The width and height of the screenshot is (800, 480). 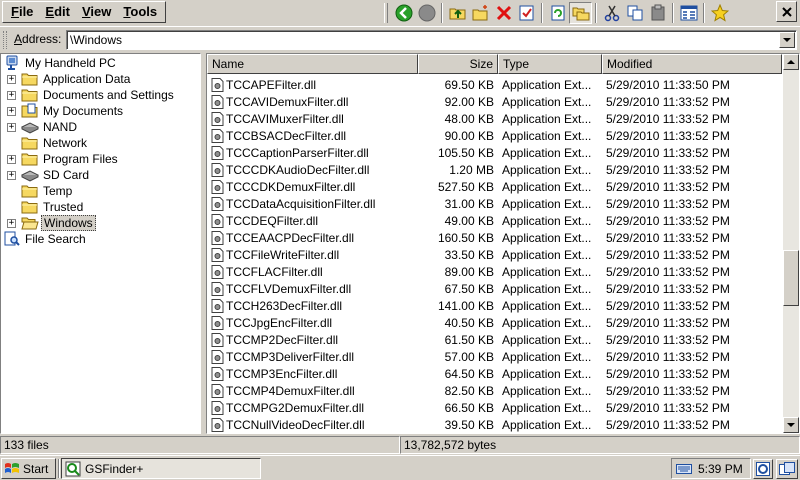 I want to click on tree-item-windows: + Windows, so click(x=100, y=223).